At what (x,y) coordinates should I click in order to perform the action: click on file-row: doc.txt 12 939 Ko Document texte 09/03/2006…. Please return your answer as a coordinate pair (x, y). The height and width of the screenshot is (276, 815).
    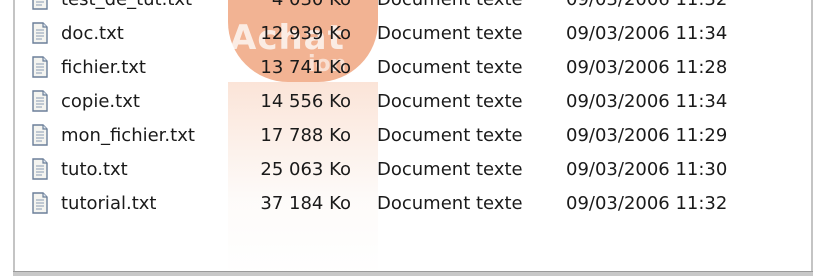
    Looking at the image, I should click on (408, 34).